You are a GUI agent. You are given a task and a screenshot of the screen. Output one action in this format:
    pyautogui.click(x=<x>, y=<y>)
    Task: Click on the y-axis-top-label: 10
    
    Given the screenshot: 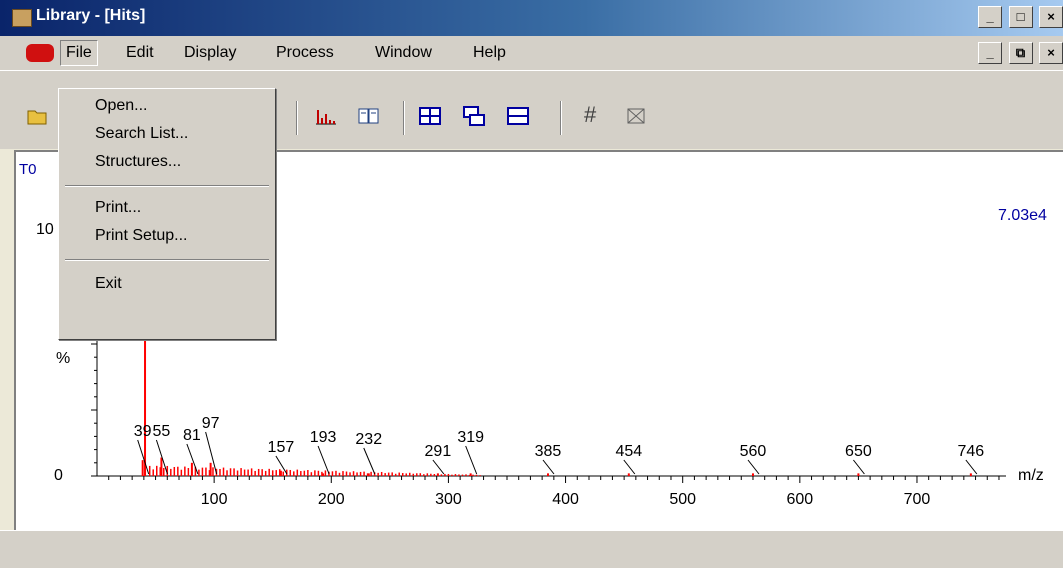 What is the action you would take?
    pyautogui.click(x=45, y=229)
    